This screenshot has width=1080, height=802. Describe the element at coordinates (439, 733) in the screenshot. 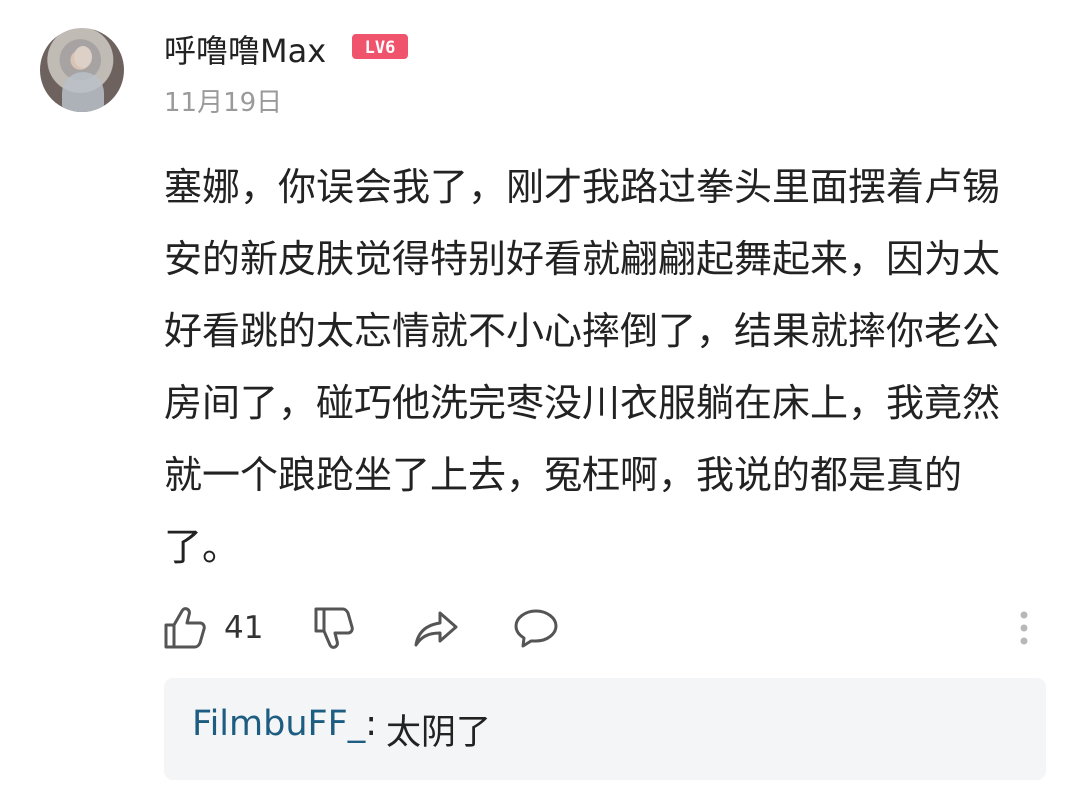

I see `reply-text: 太阴了` at that location.